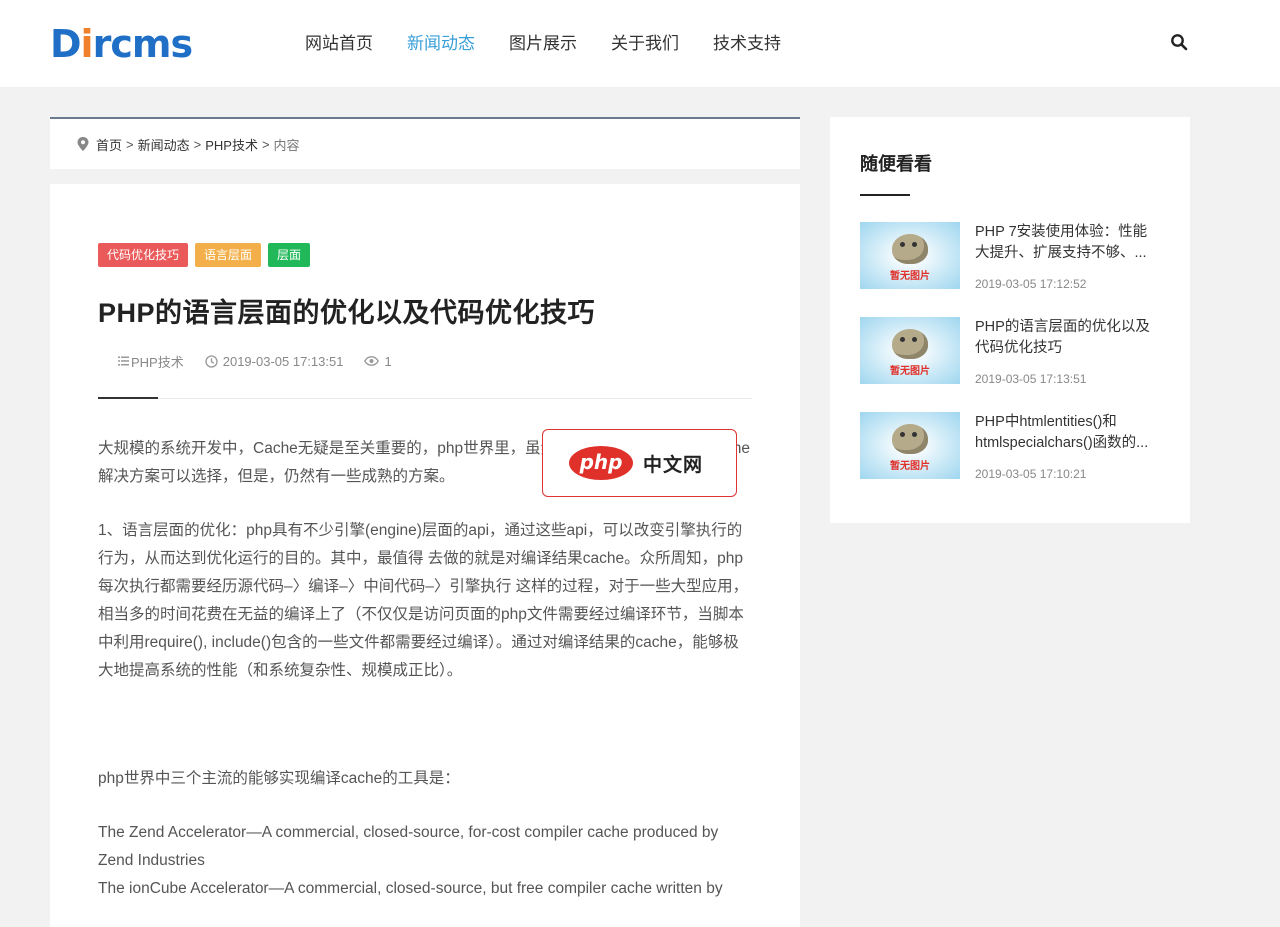 This screenshot has width=1280, height=927. Describe the element at coordinates (747, 43) in the screenshot. I see `nav-item-support: 技术支持` at that location.